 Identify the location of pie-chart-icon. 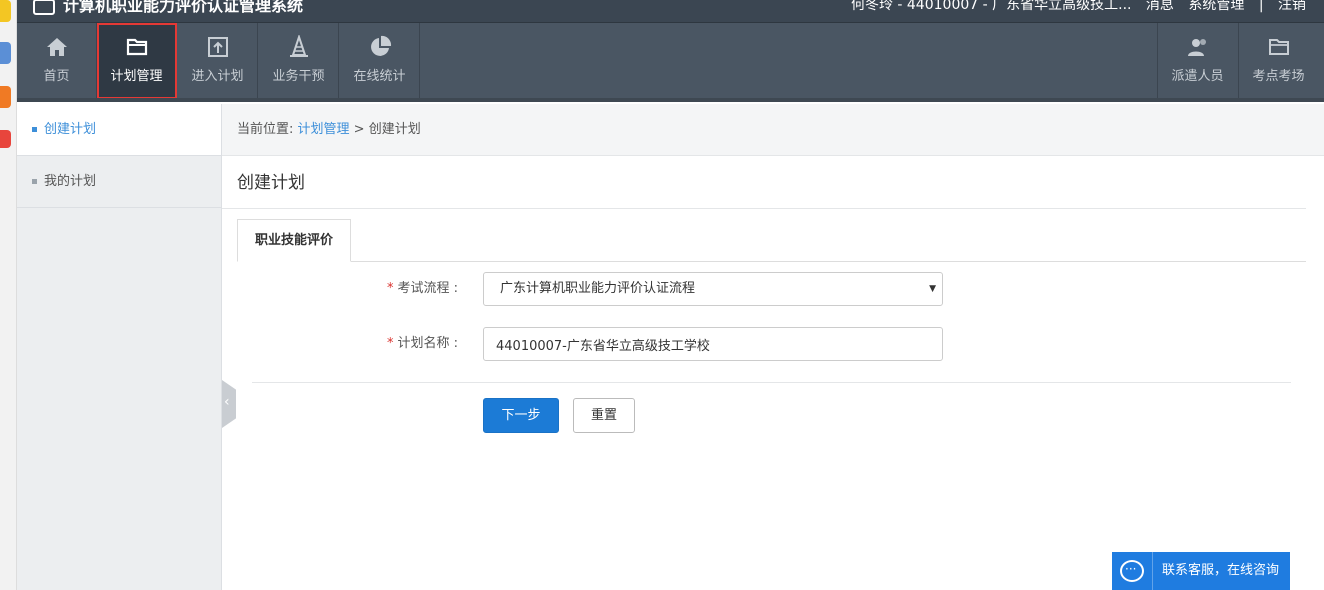
(380, 45).